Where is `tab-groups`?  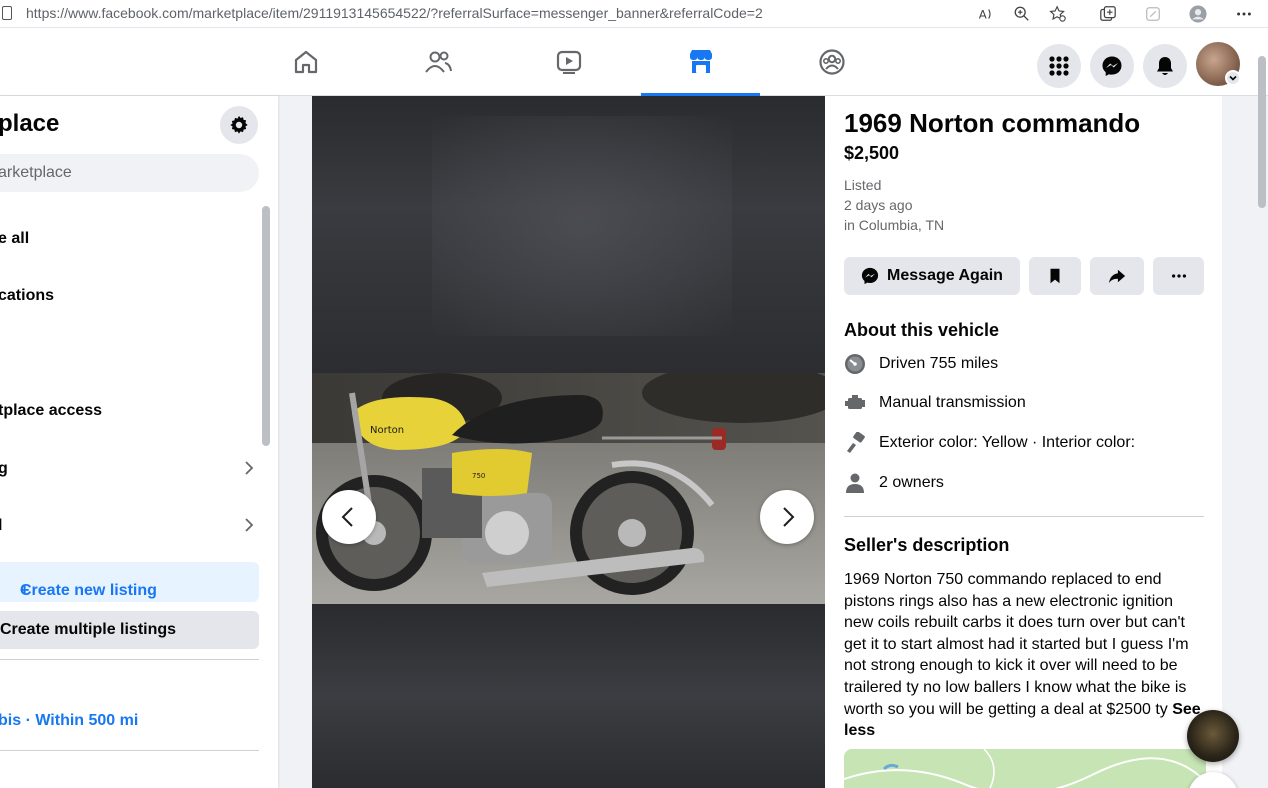 tab-groups is located at coordinates (831, 62).